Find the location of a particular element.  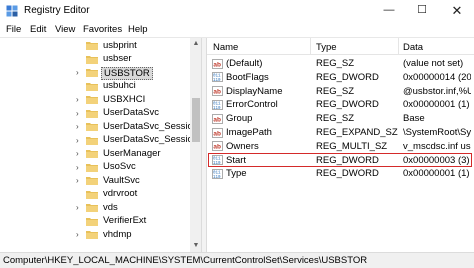

menu-file: File is located at coordinates (13, 29).